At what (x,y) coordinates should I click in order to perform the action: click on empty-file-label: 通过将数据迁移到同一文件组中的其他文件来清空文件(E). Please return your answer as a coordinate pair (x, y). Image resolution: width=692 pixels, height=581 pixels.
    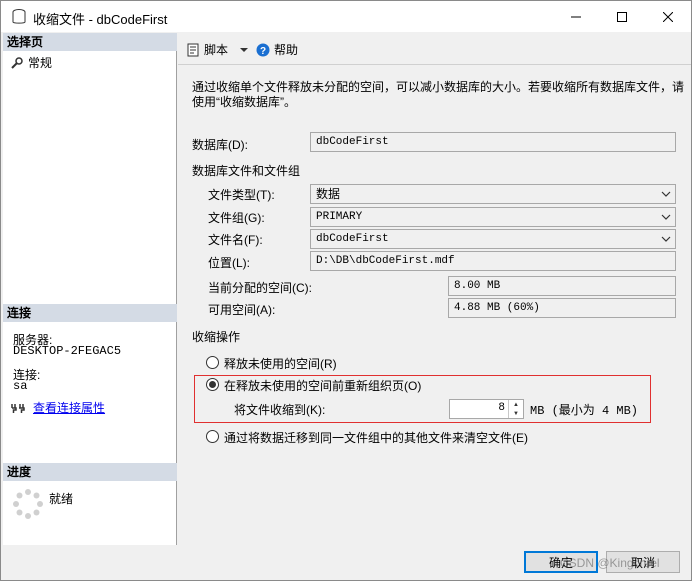
    Looking at the image, I should click on (376, 438).